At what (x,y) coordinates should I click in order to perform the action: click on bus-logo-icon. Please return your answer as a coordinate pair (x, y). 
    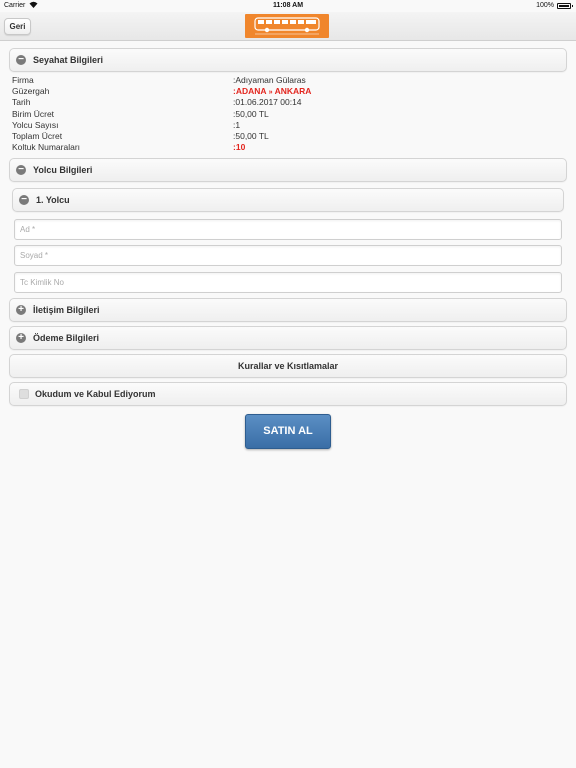
    Looking at the image, I should click on (287, 26).